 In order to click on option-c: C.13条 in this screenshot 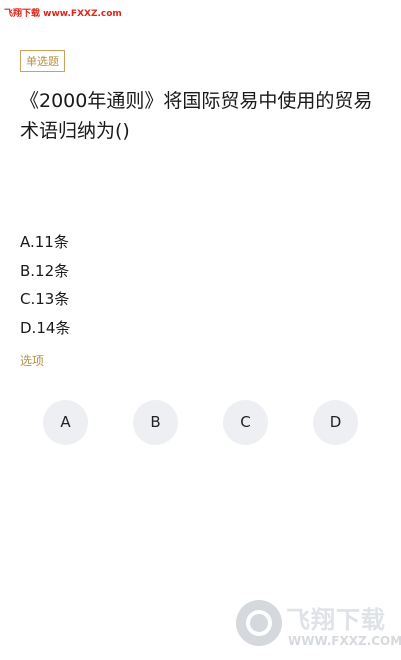, I will do `click(45, 299)`.